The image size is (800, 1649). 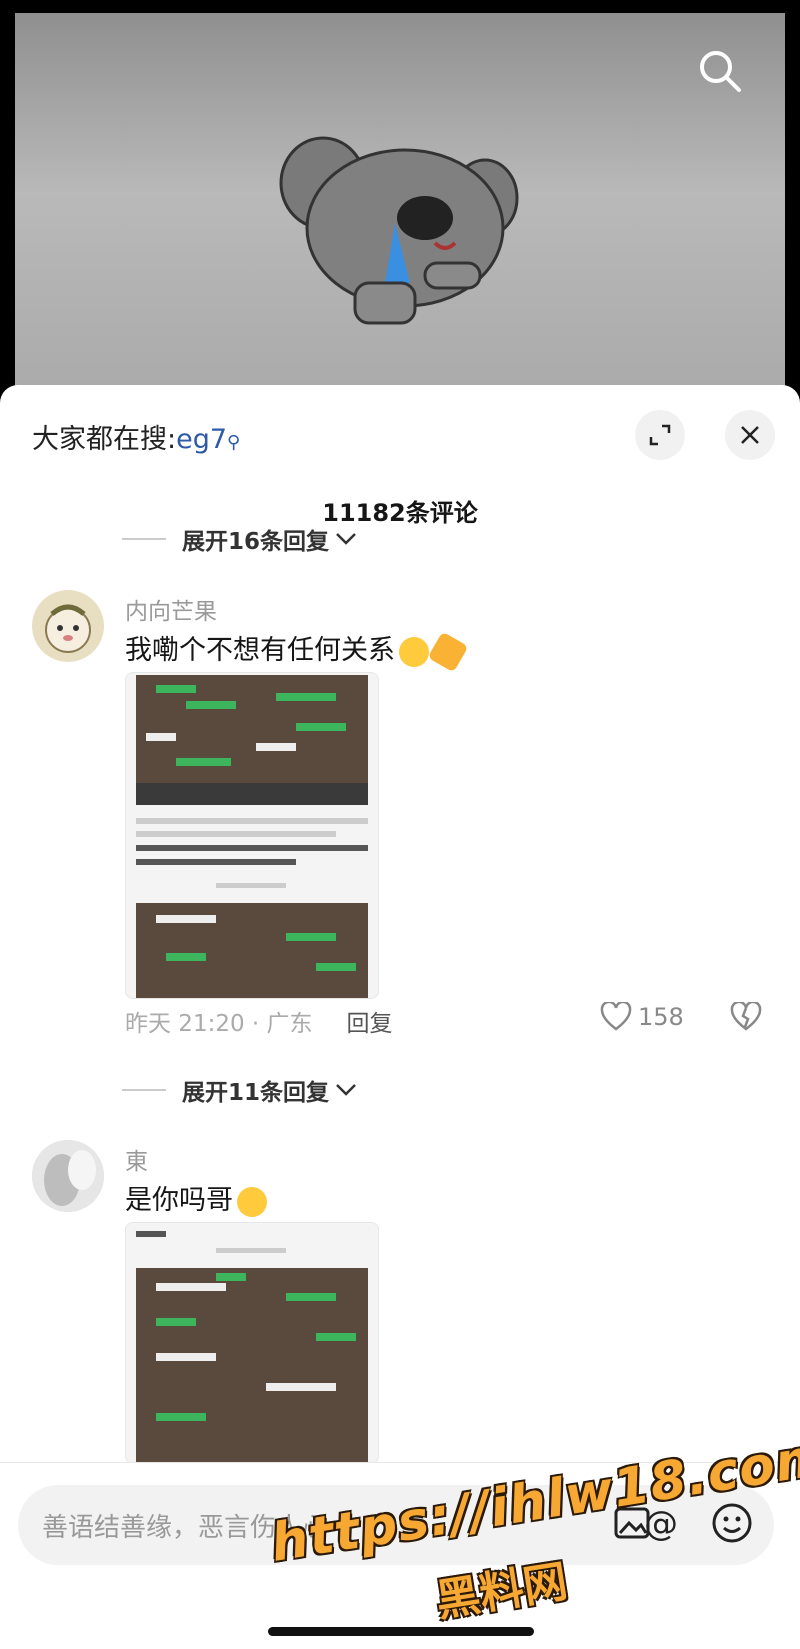 What do you see at coordinates (136, 1159) in the screenshot?
I see `username: 東` at bounding box center [136, 1159].